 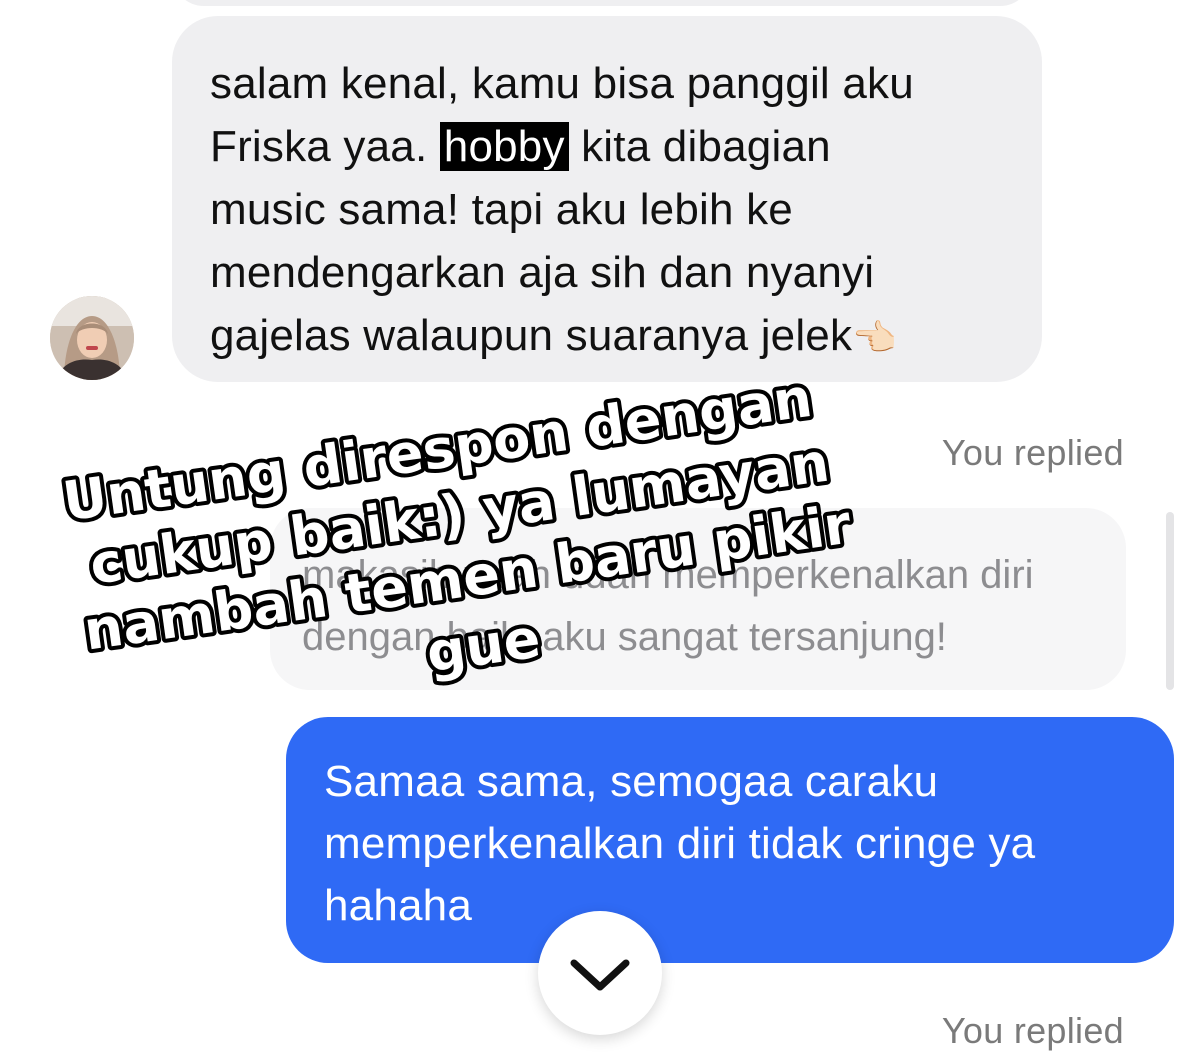 What do you see at coordinates (1032, 1030) in the screenshot?
I see `you-replied-label-bottom: You replied` at bounding box center [1032, 1030].